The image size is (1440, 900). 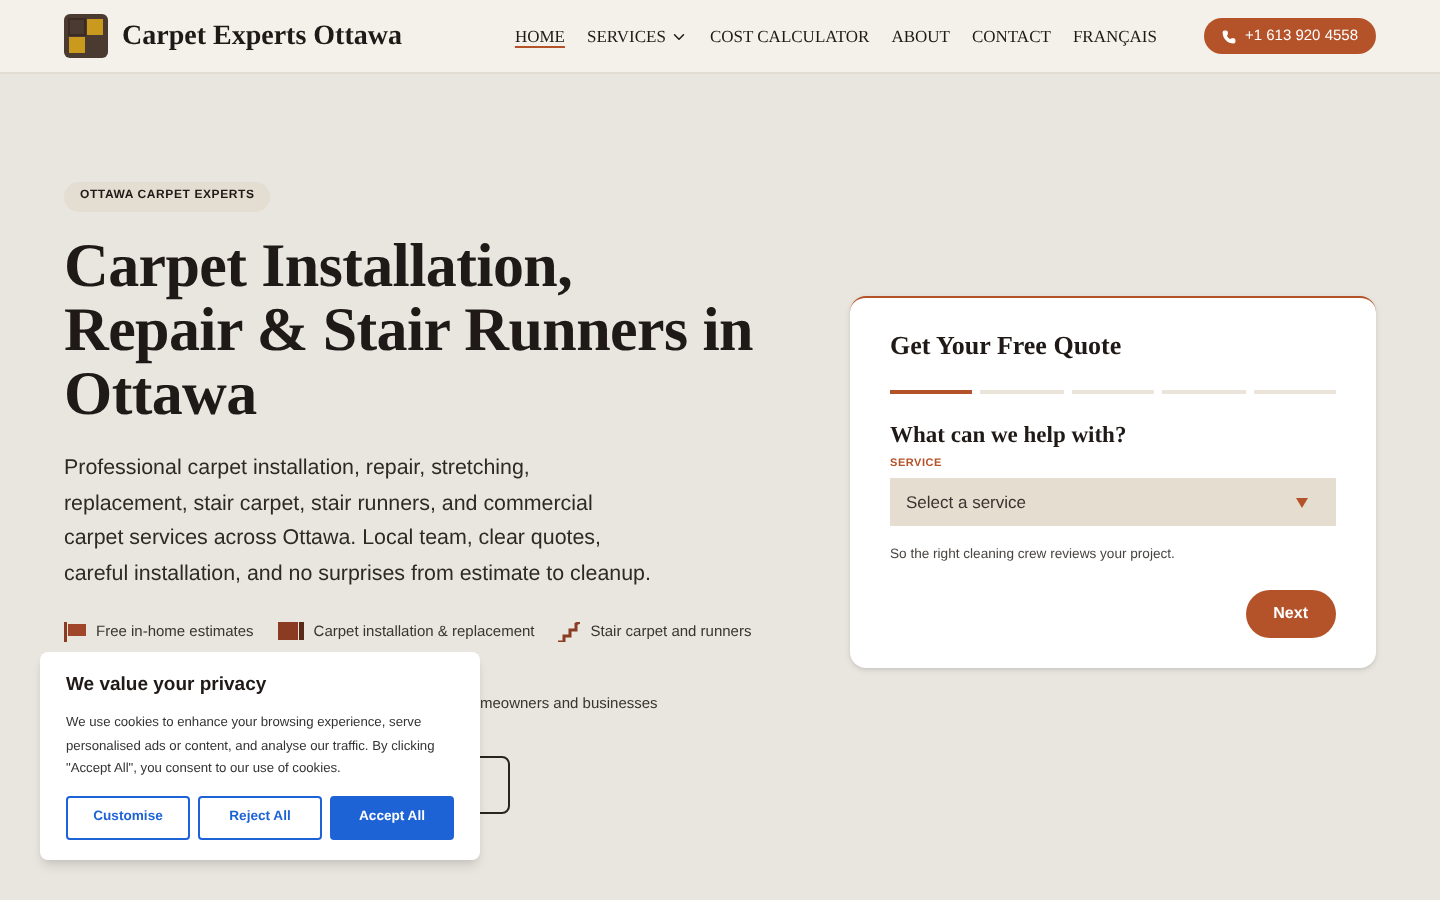 I want to click on hero-heading: Carpet Installation, Repair & Stair Runners in Ottawa, so click(x=409, y=330).